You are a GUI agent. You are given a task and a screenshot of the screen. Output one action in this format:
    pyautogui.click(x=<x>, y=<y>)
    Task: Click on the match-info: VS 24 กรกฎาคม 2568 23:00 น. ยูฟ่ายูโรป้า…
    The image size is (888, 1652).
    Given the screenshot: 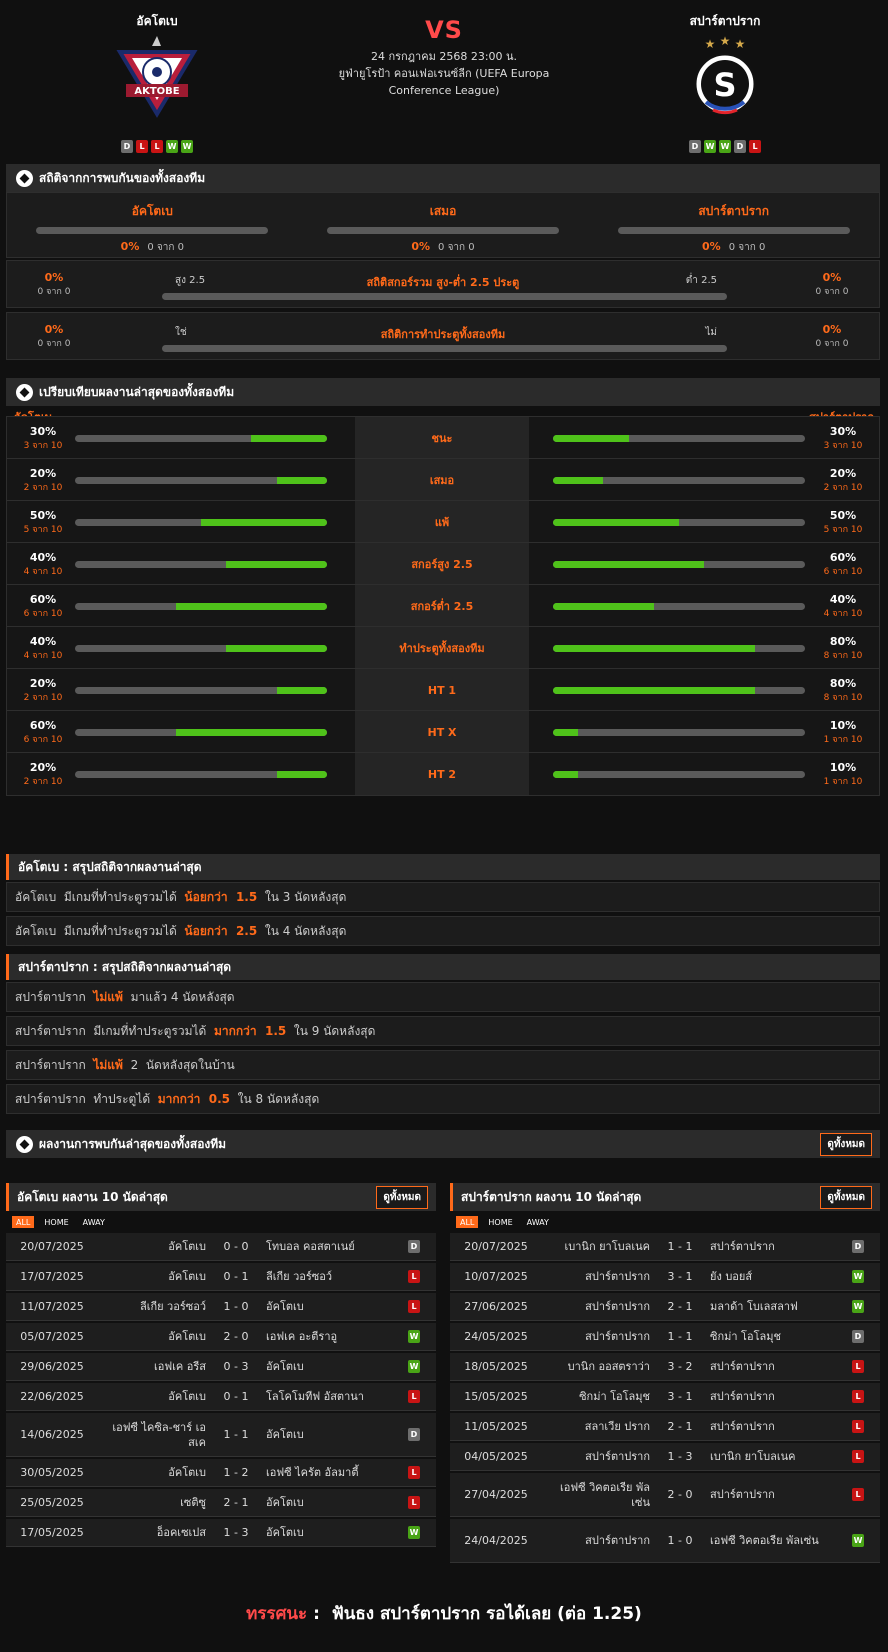 What is the action you would take?
    pyautogui.click(x=444, y=57)
    